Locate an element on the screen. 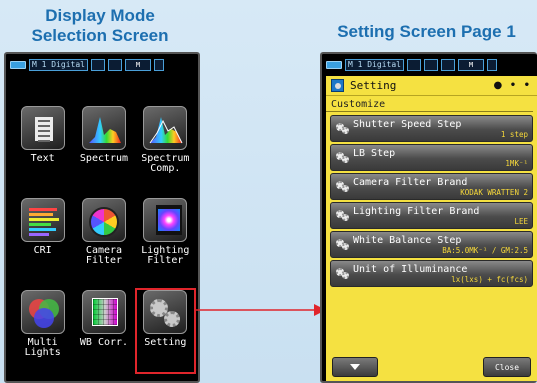  setting-header: Setting ● • • is located at coordinates (431, 86).